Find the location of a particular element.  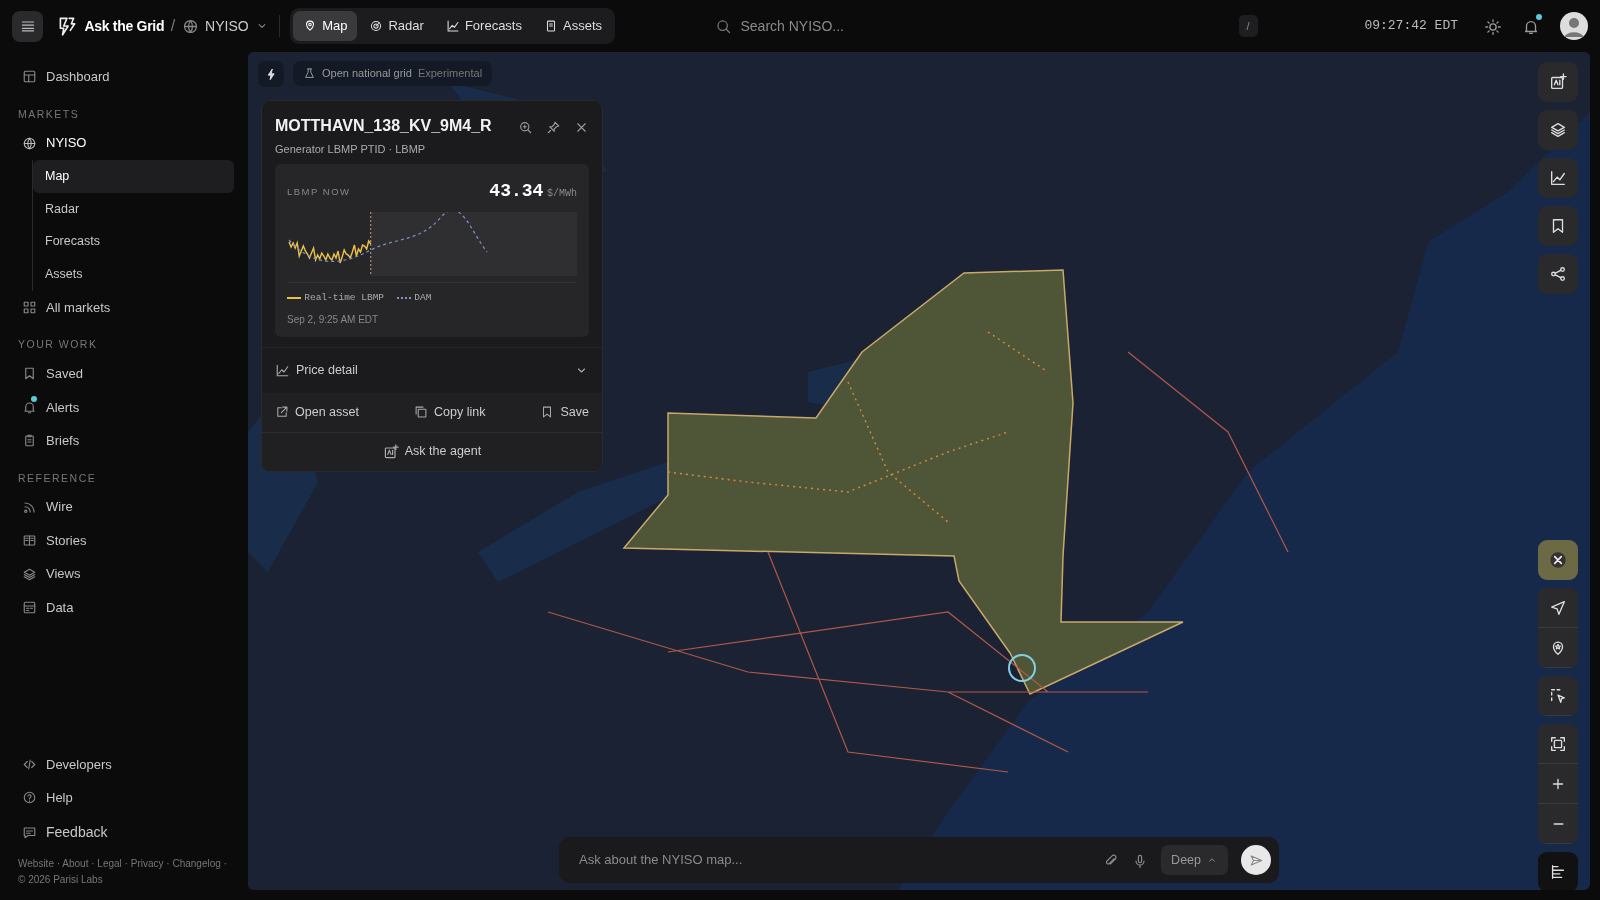

footer-link: About is located at coordinates (75, 863).